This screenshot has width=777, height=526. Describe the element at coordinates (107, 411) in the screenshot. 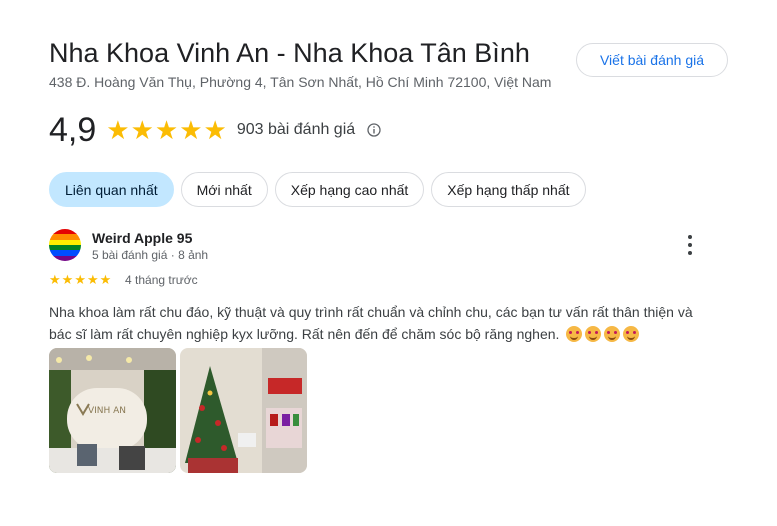

I see `clinic-logo-text: VINH AN` at that location.